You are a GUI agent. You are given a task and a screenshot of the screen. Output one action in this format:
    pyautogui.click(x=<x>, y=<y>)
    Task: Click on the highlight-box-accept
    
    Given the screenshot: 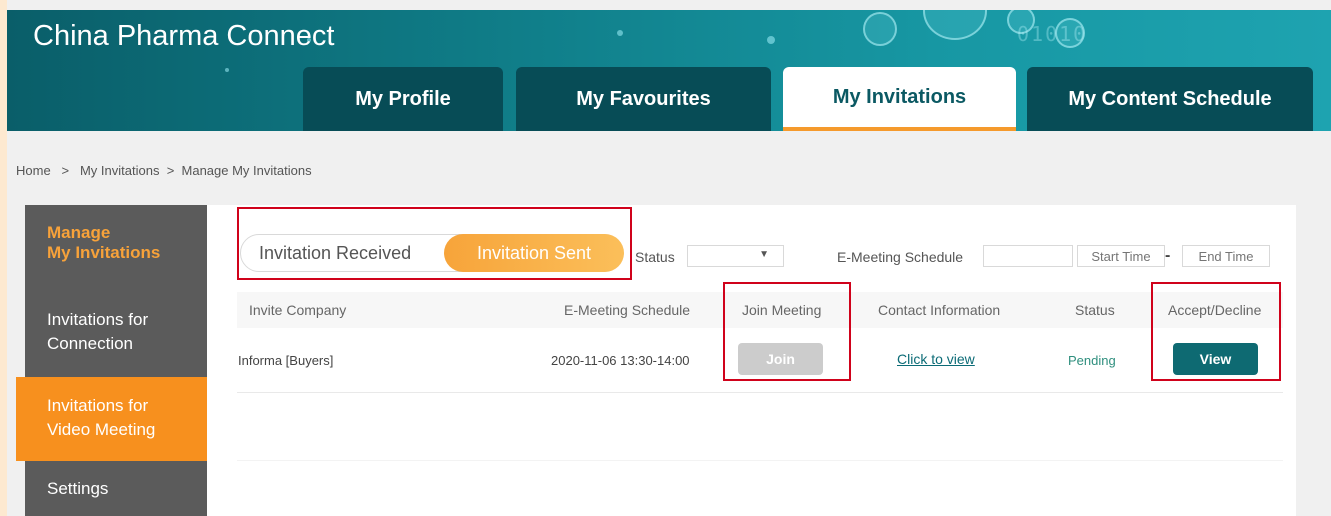 What is the action you would take?
    pyautogui.click(x=1216, y=331)
    